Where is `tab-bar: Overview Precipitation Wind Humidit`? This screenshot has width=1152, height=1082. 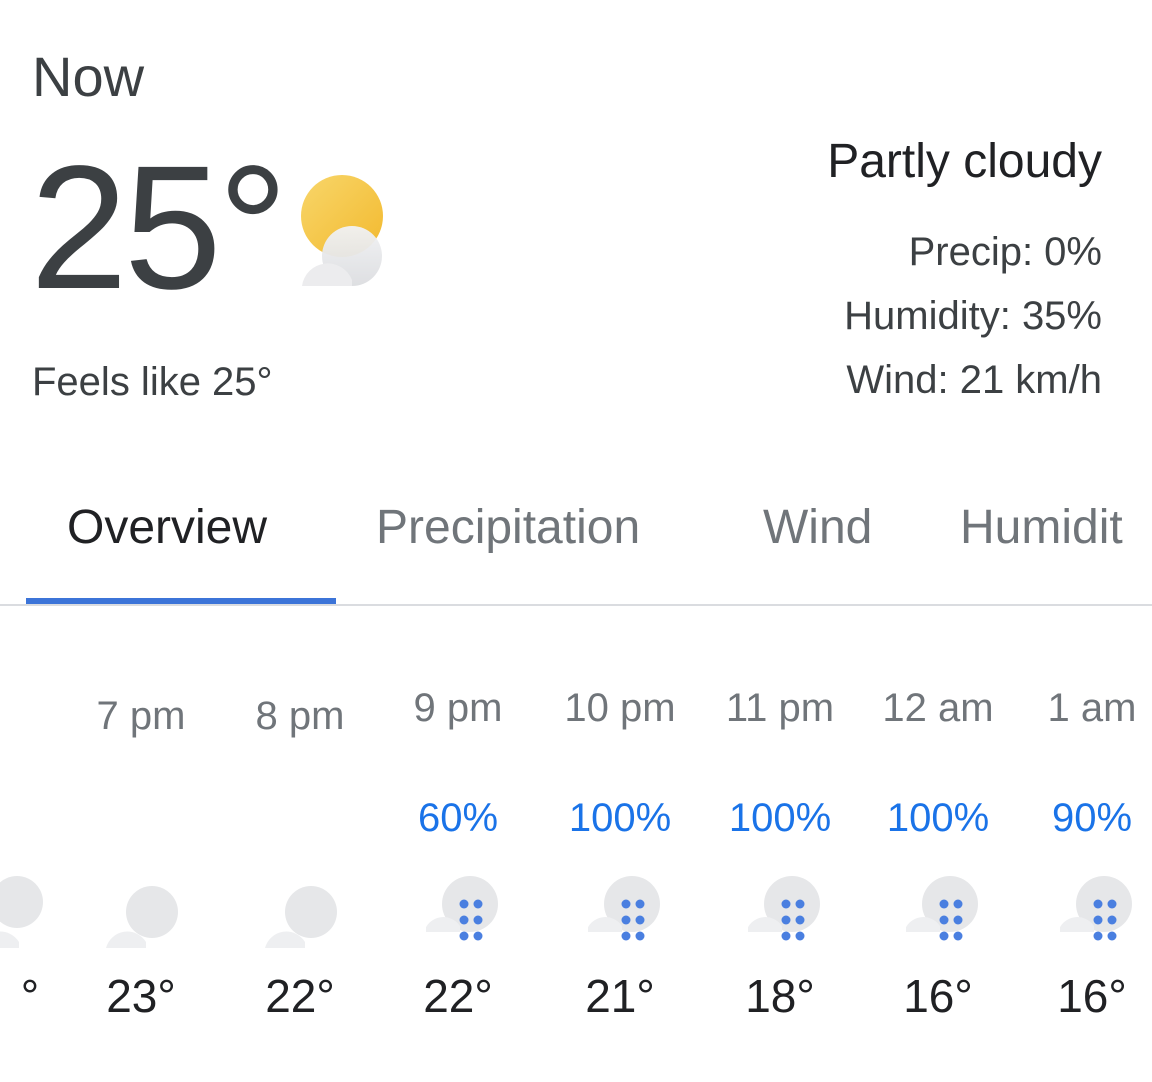
tab-bar: Overview Precipitation Wind Humidit is located at coordinates (576, 545).